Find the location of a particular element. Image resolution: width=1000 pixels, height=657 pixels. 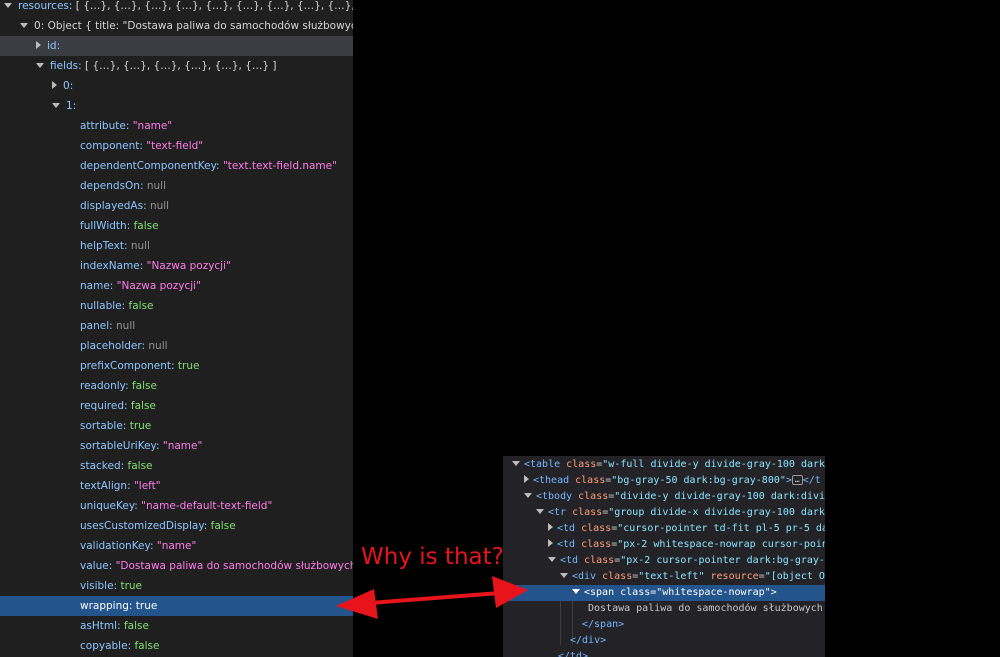

double-arrow-icon is located at coordinates (432, 597).